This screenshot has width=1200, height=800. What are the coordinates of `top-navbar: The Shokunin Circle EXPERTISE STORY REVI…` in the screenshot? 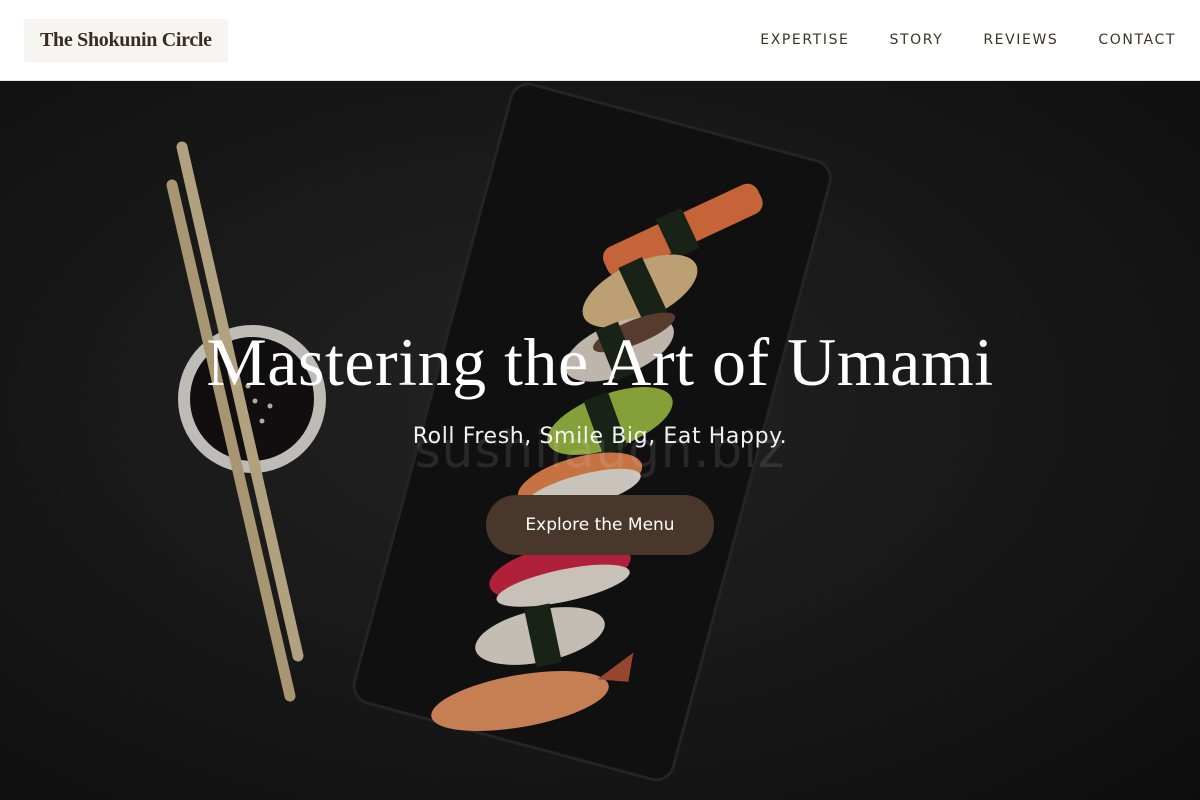 It's located at (600, 40).